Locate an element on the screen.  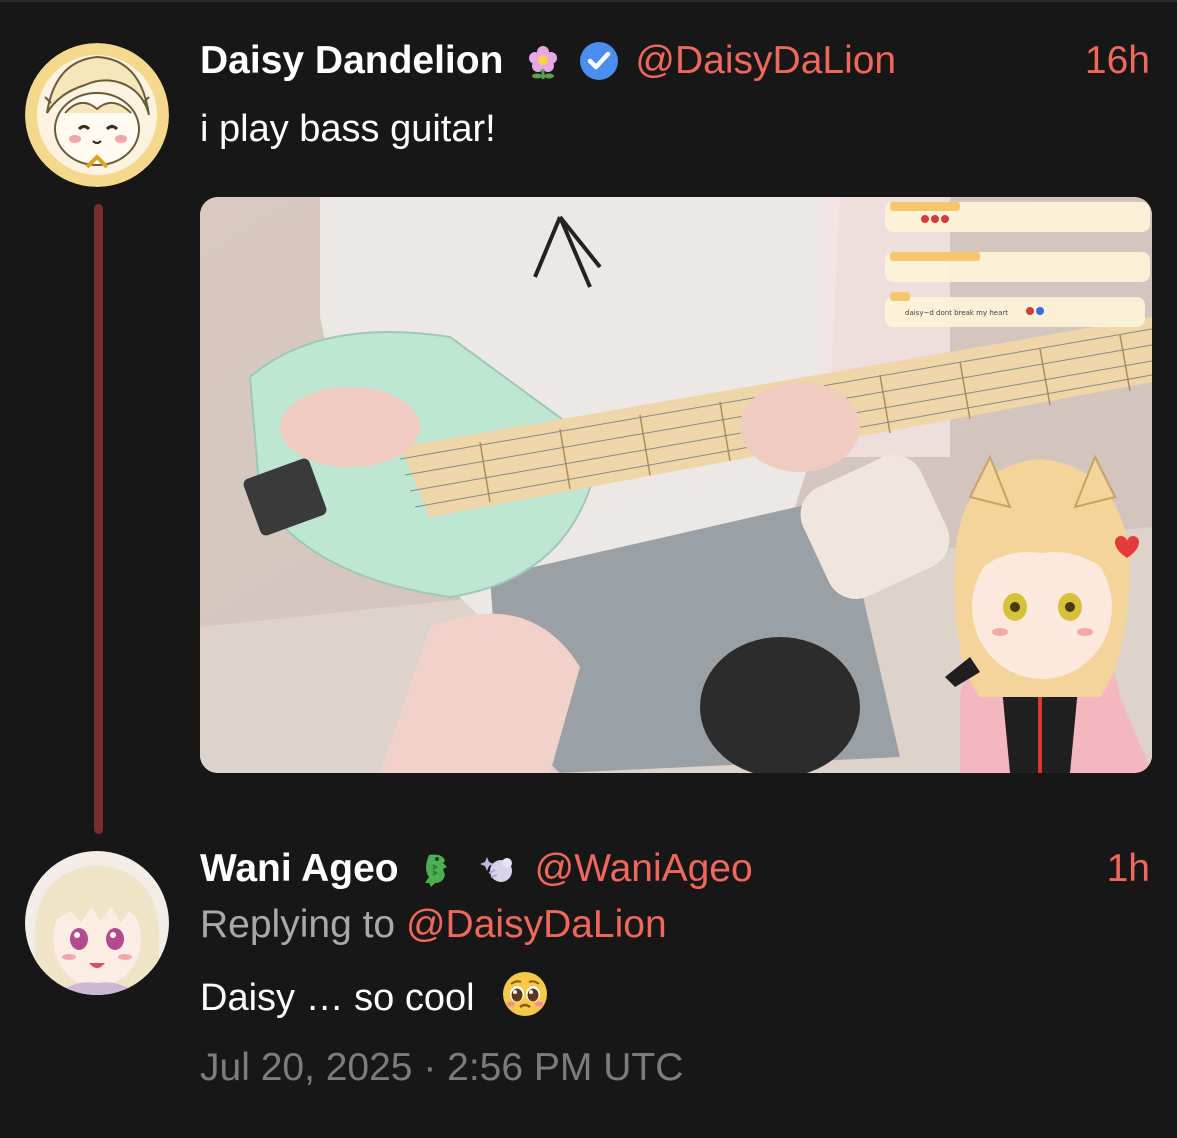
tweet-header: Daisy Dandelion @DaisyDaLion 16h is located at coordinates (675, 61).